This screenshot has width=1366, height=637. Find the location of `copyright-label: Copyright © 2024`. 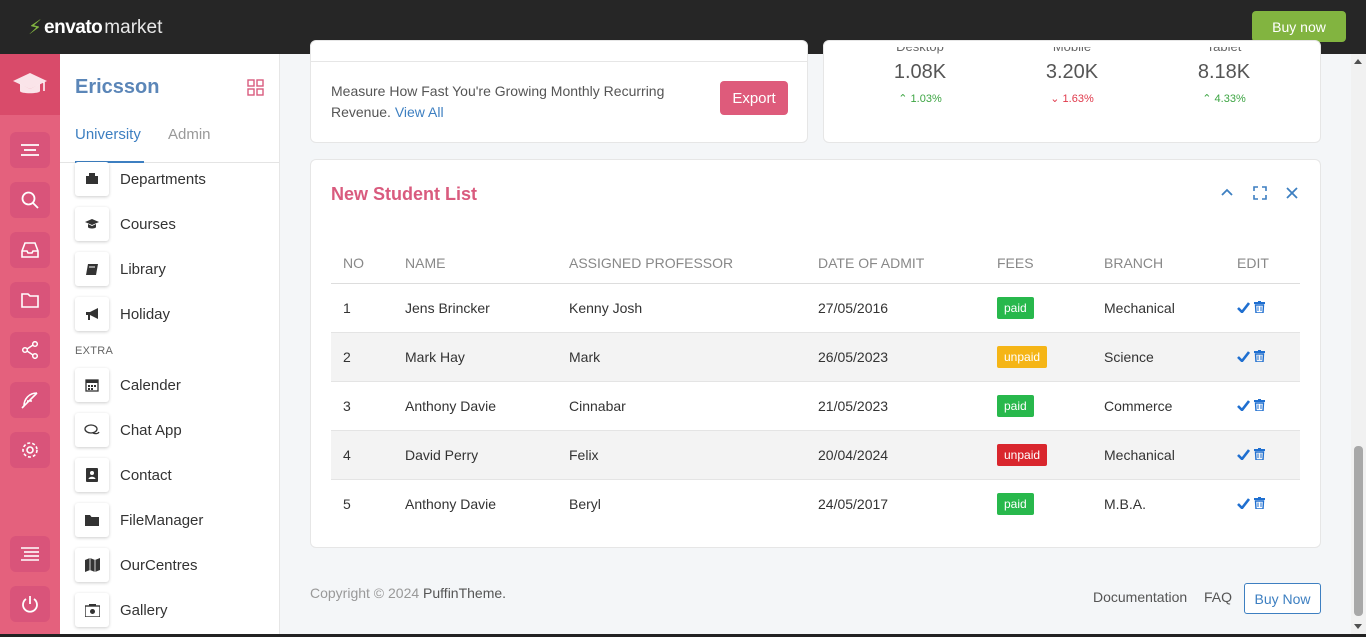

copyright-label: Copyright © 2024 is located at coordinates (365, 593).